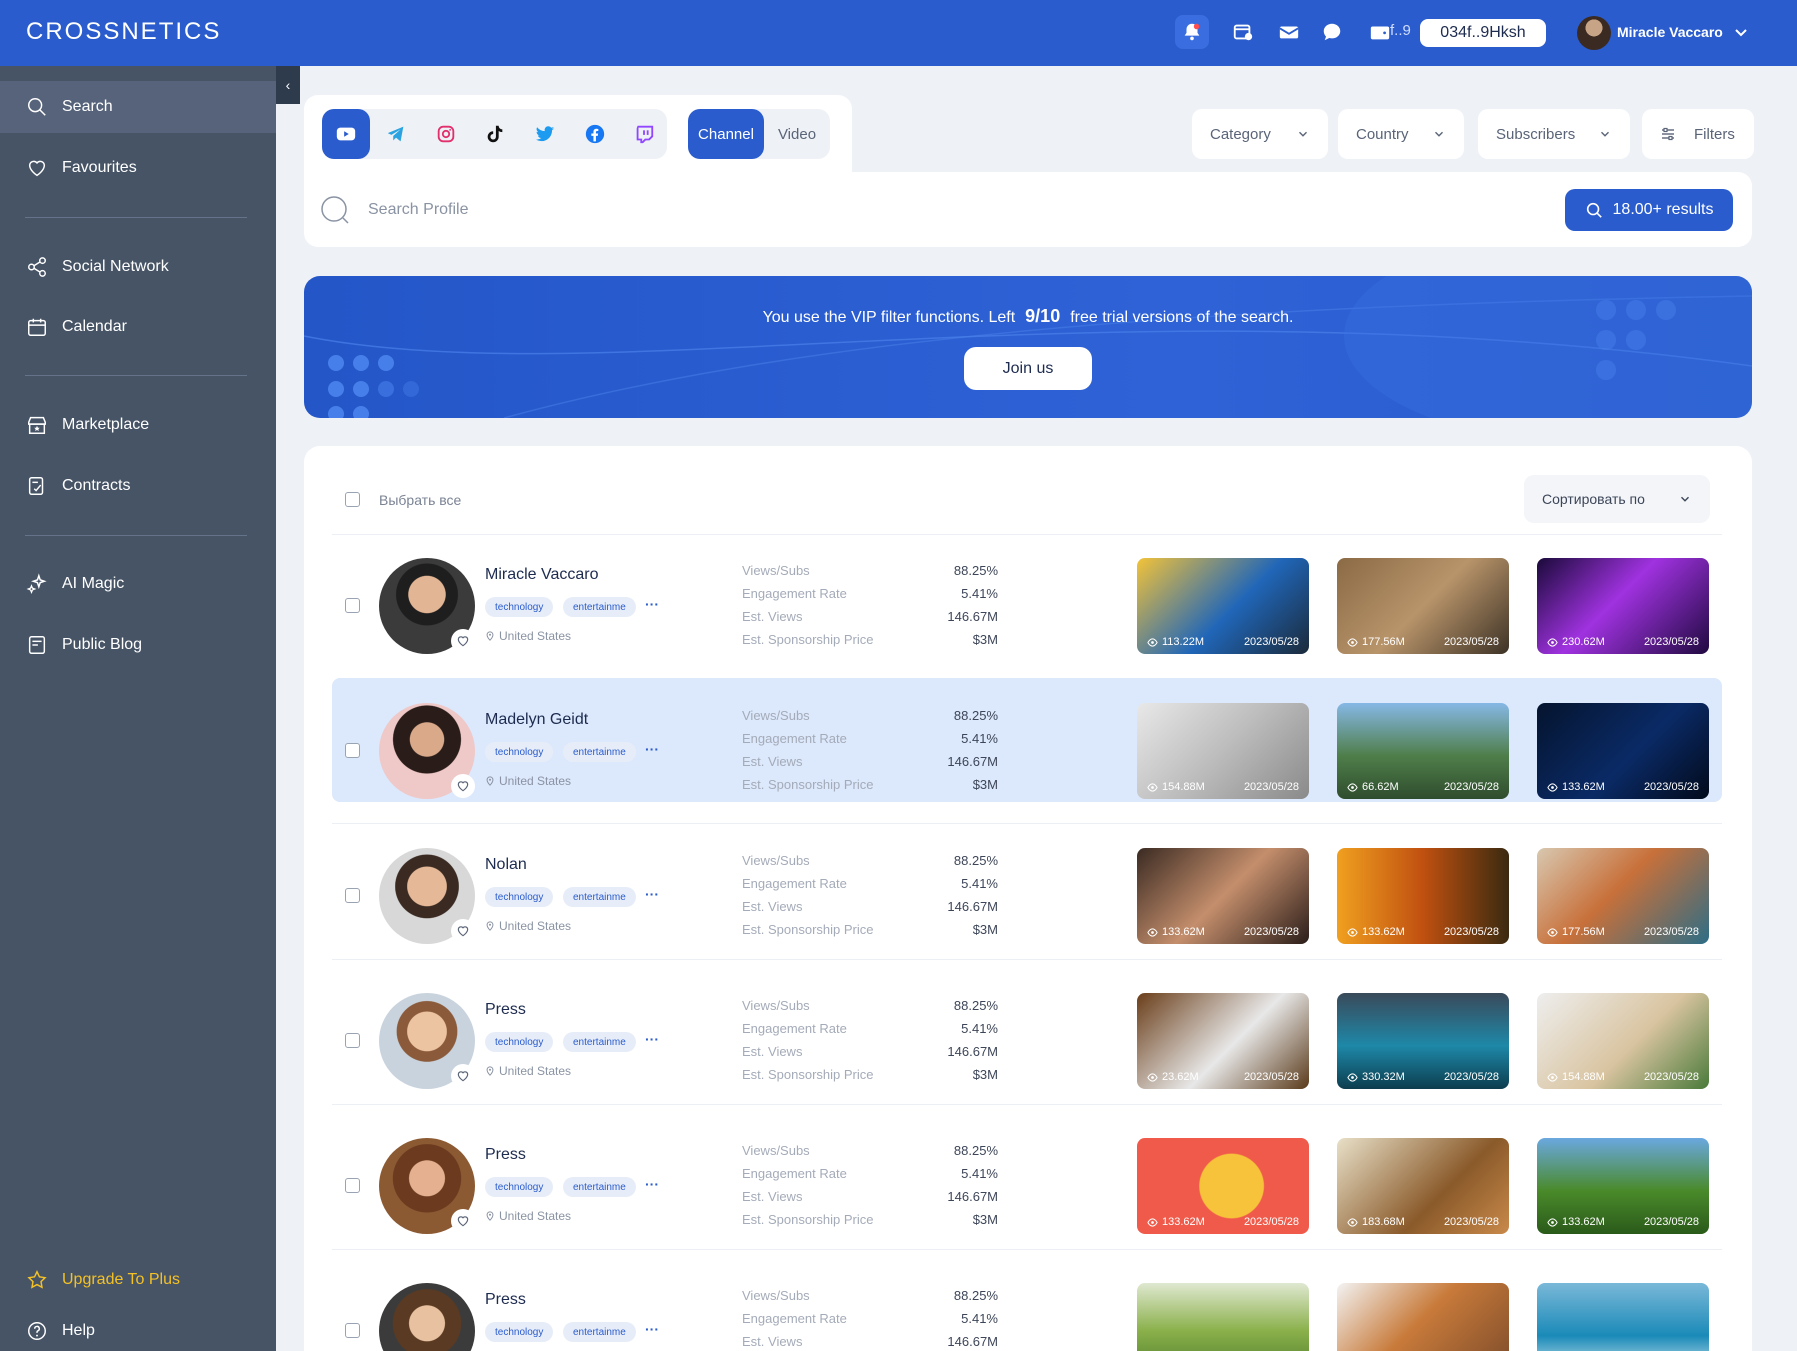 The height and width of the screenshot is (1351, 1797). Describe the element at coordinates (1027, 823) in the screenshot. I see `divider` at that location.